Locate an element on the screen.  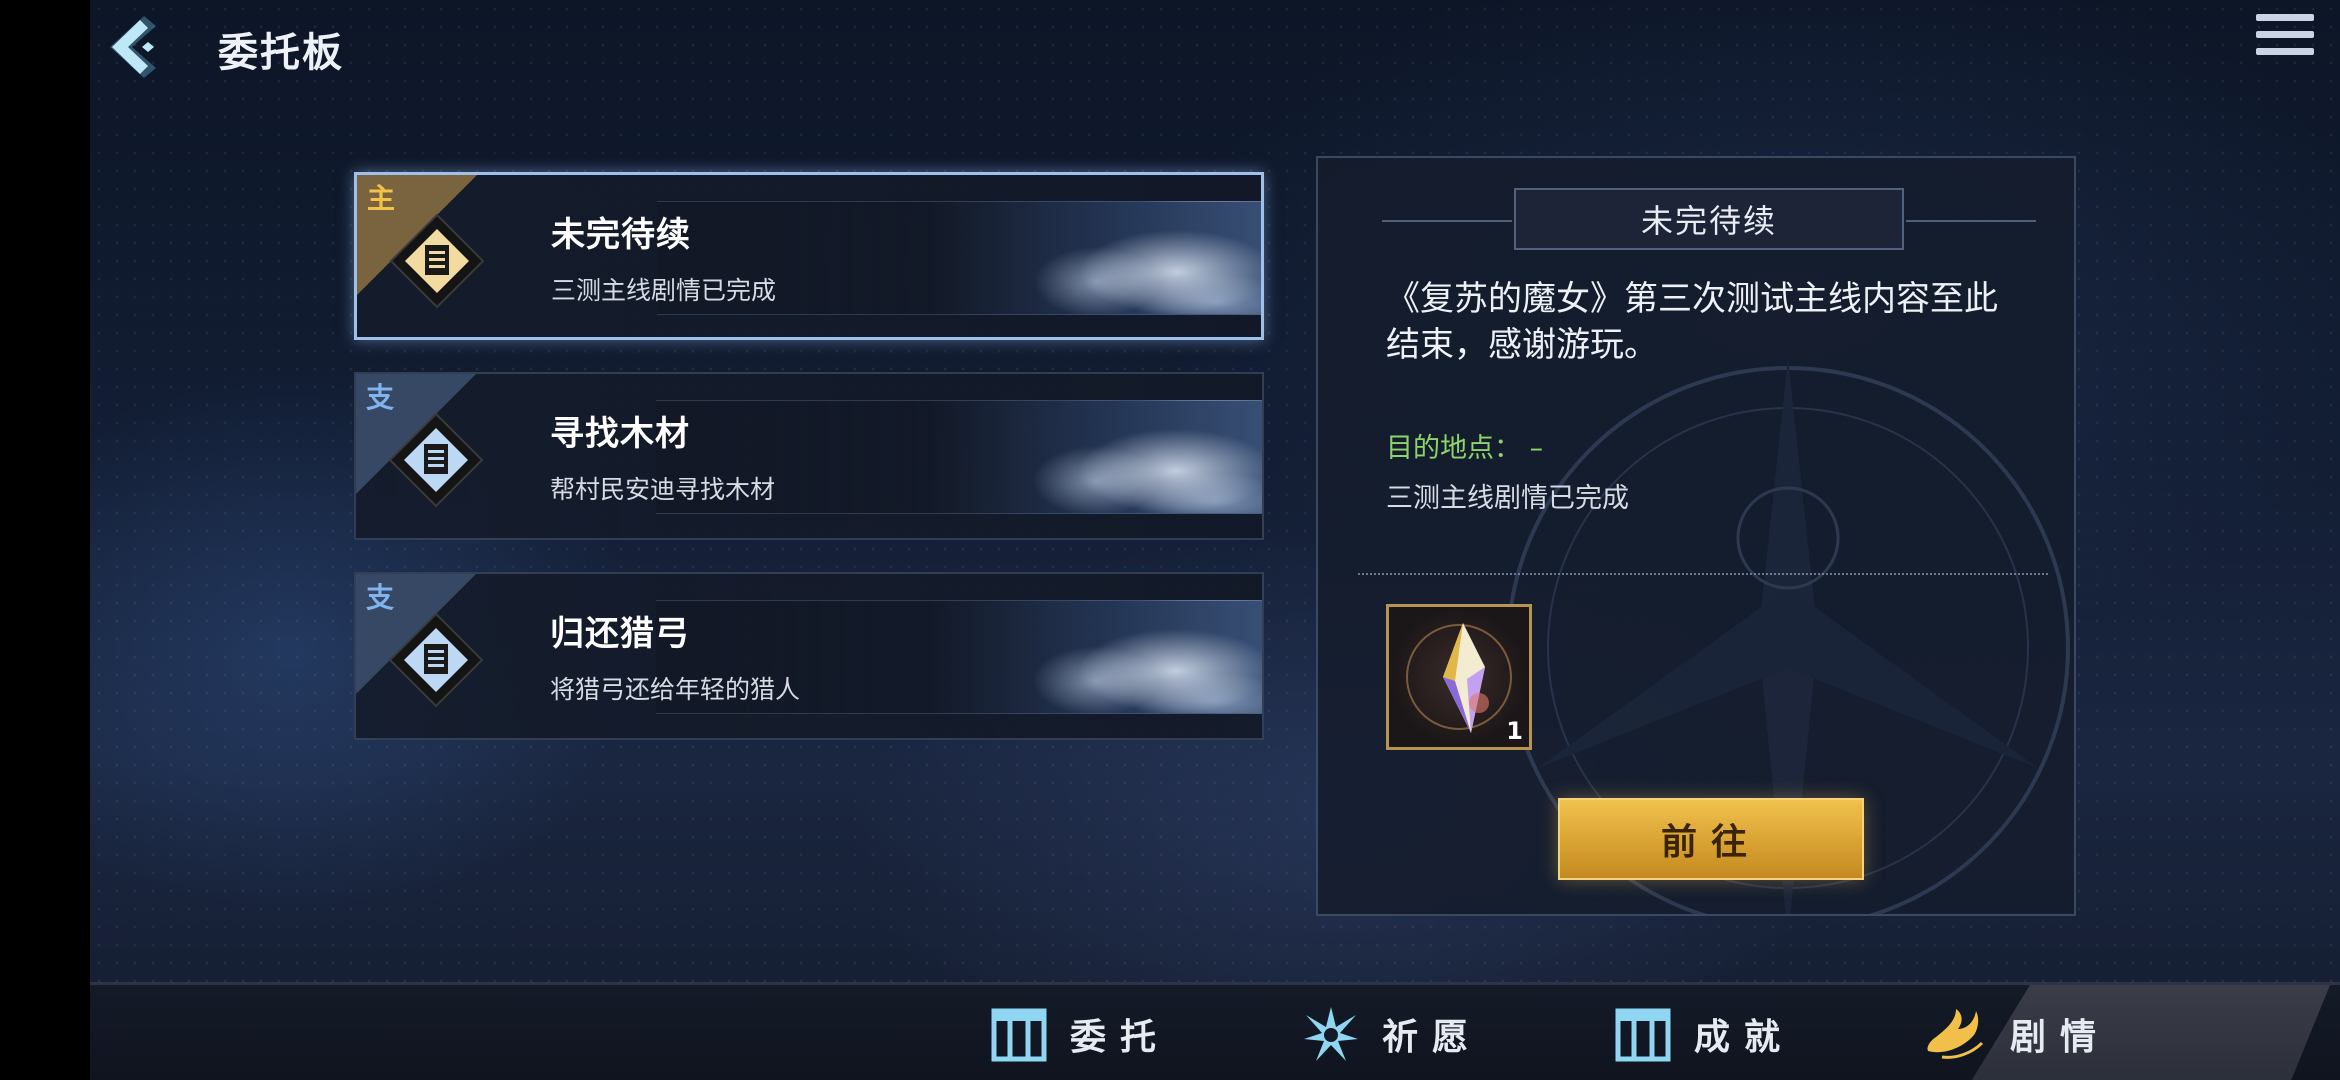
back-button is located at coordinates (135, 47).